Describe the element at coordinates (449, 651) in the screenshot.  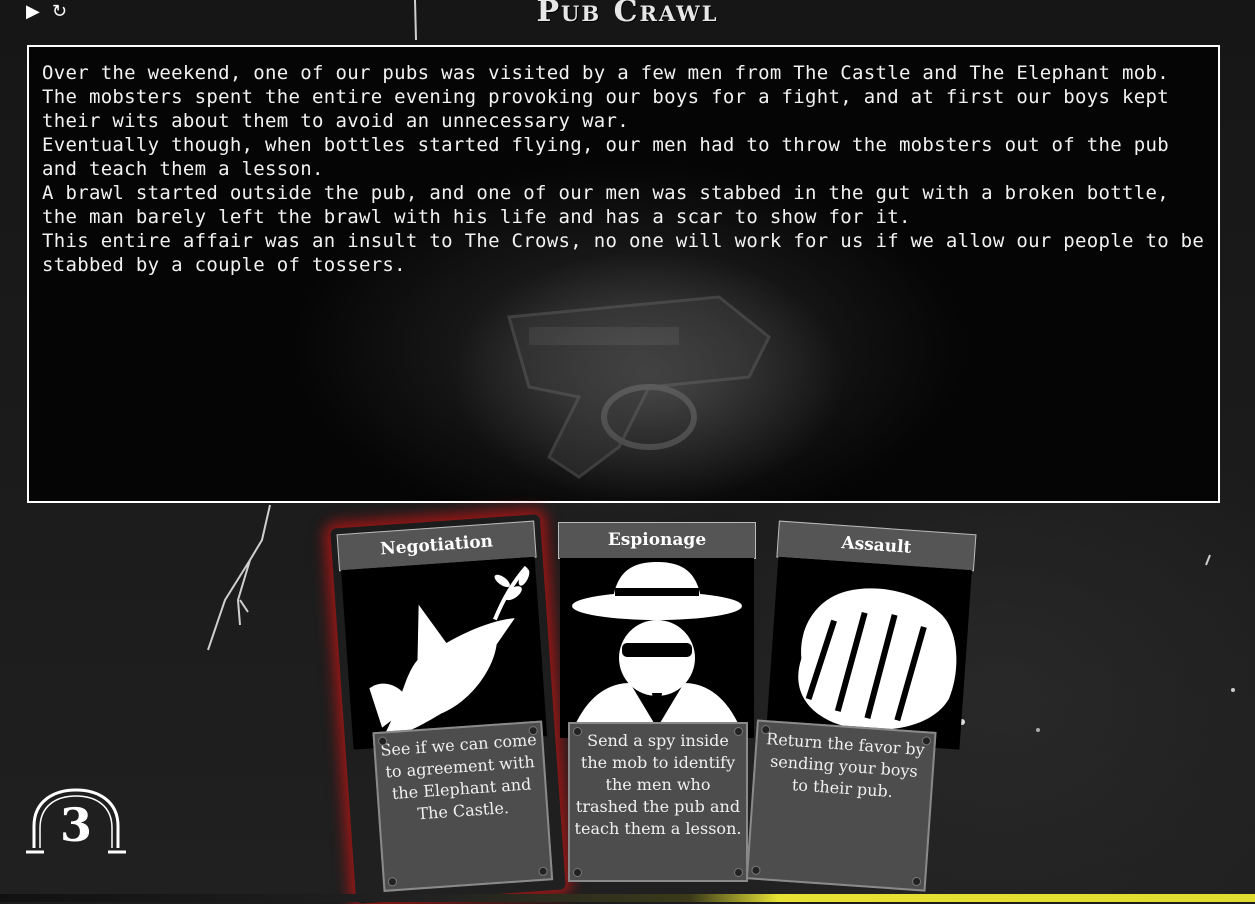
I see `dove-icon` at that location.